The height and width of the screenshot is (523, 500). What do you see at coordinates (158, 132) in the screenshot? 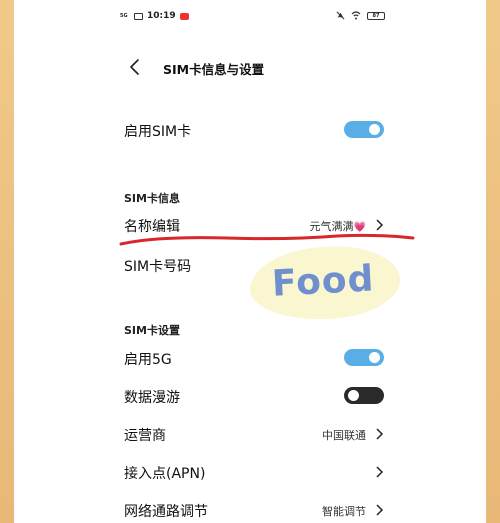
I see `enable-sim-label: 启用SIM卡` at bounding box center [158, 132].